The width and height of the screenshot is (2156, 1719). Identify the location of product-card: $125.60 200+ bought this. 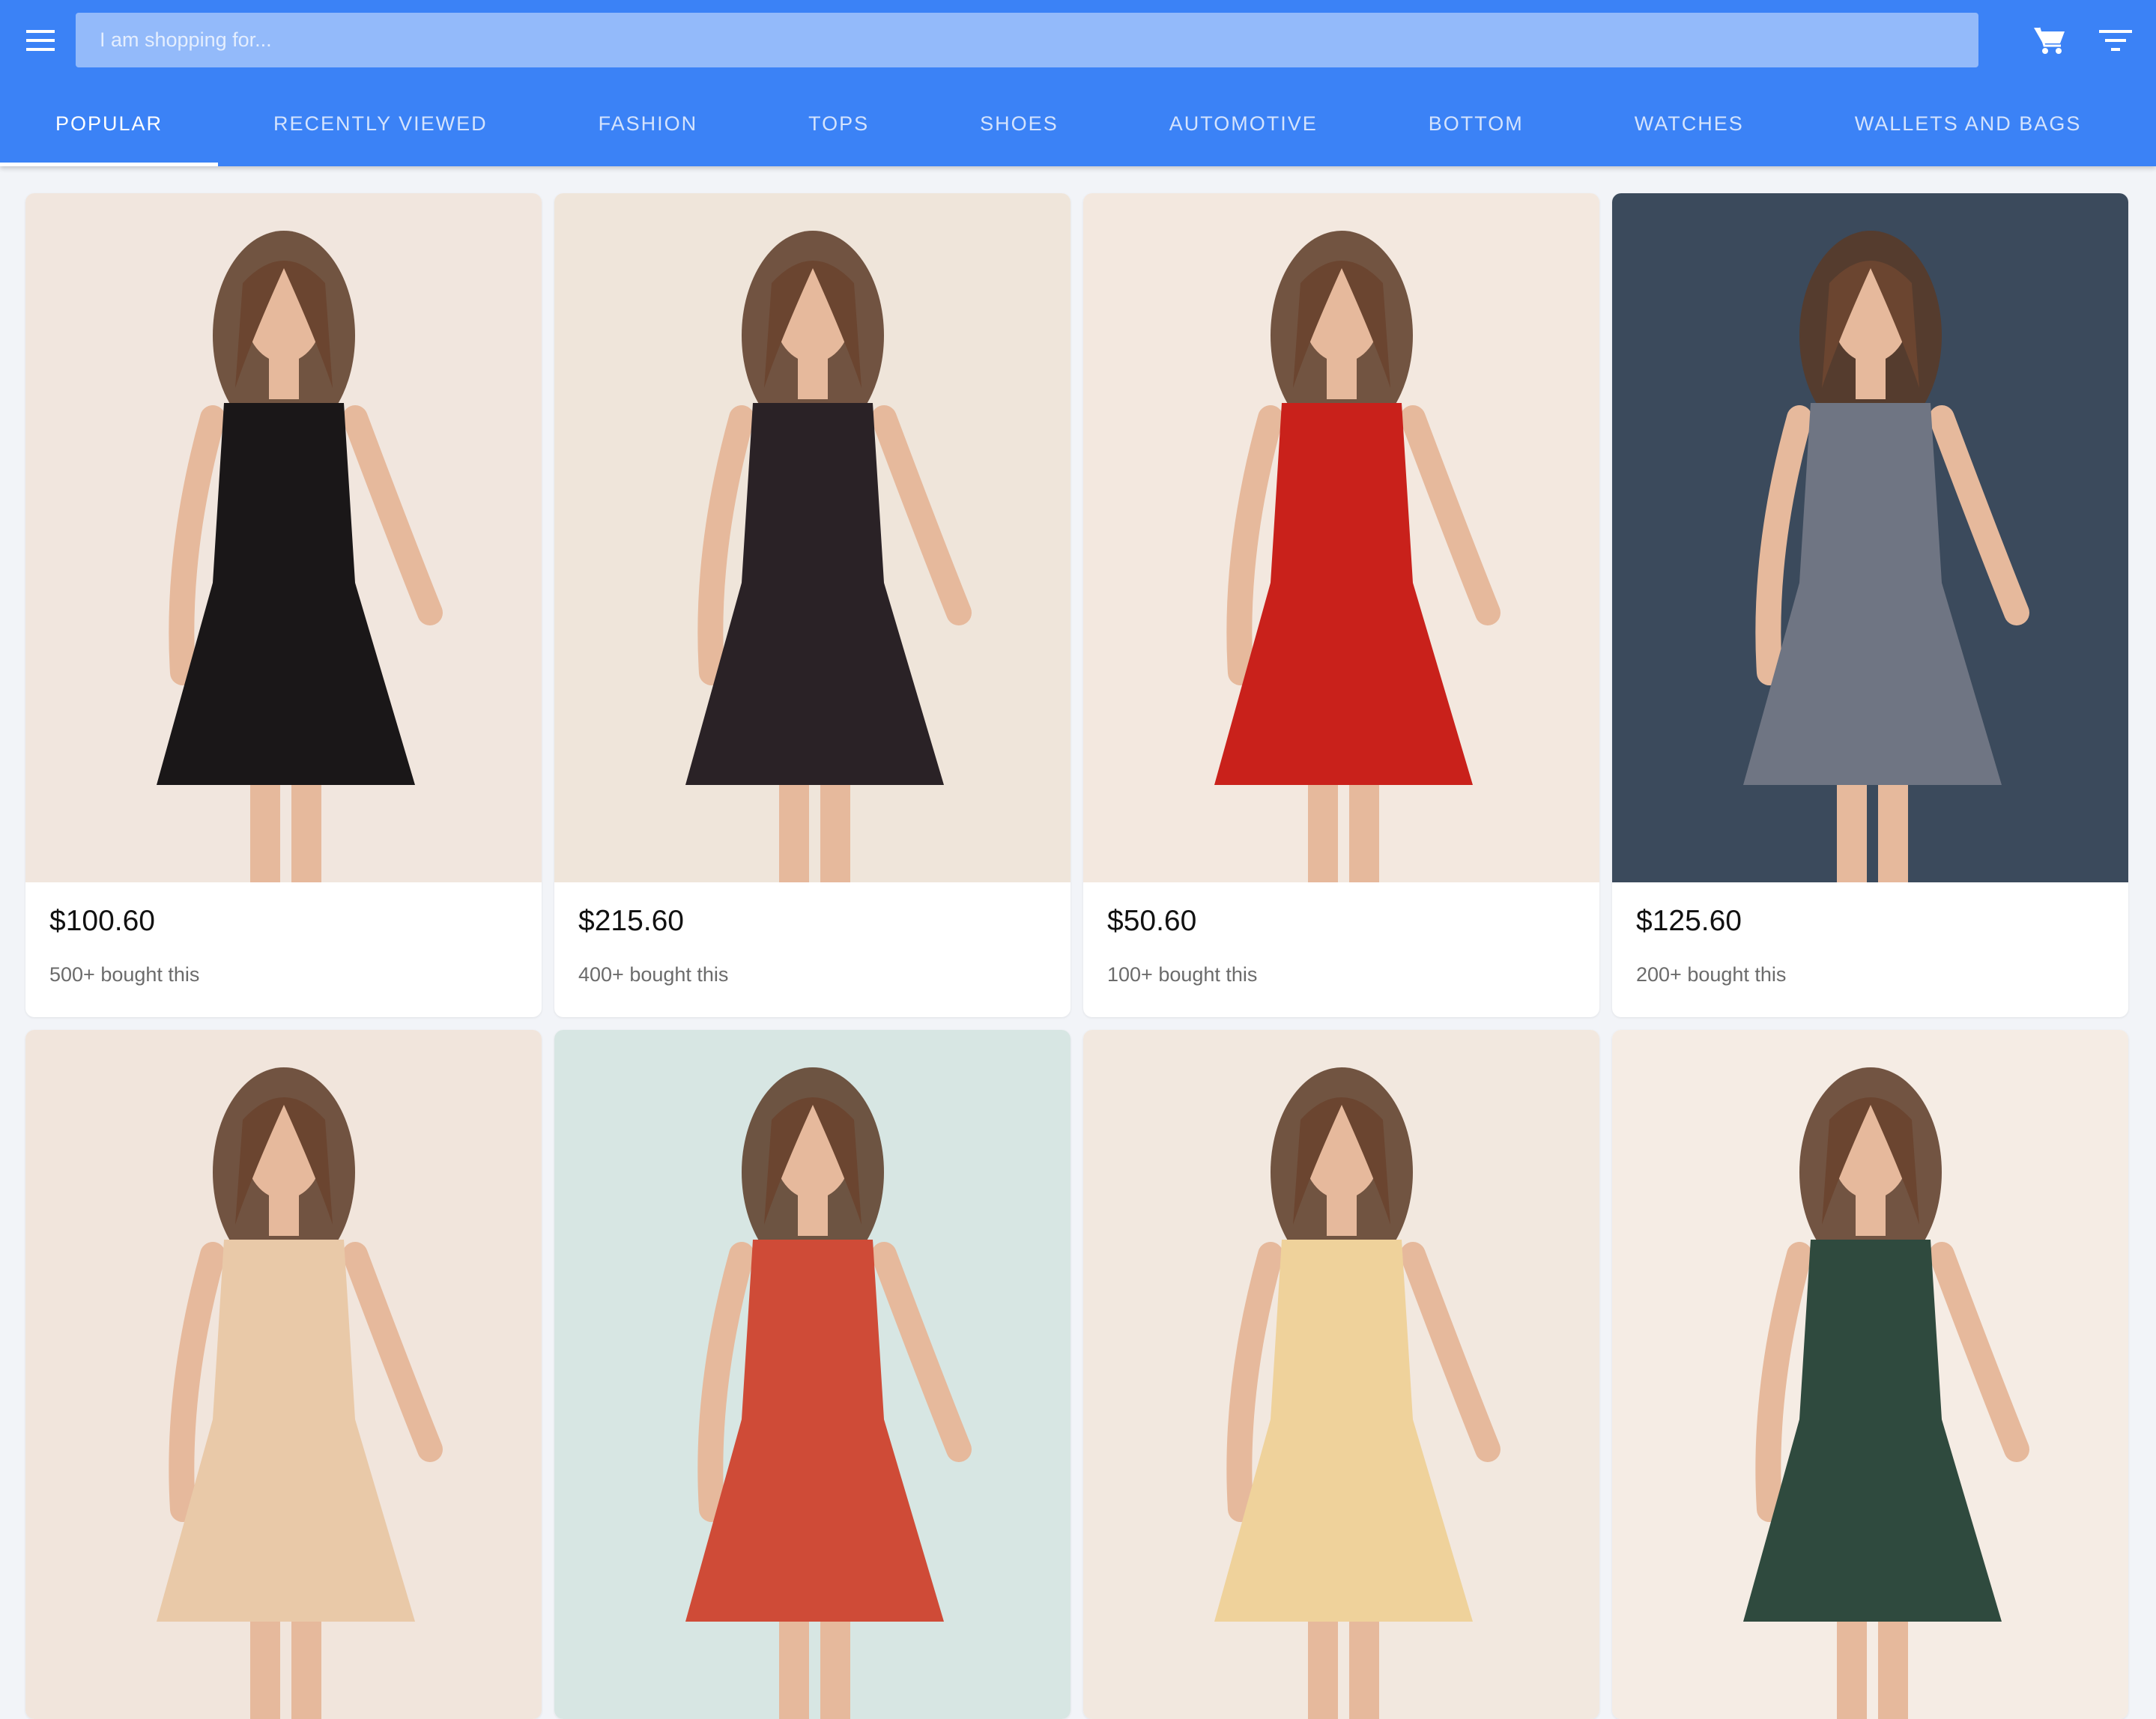
(1870, 605).